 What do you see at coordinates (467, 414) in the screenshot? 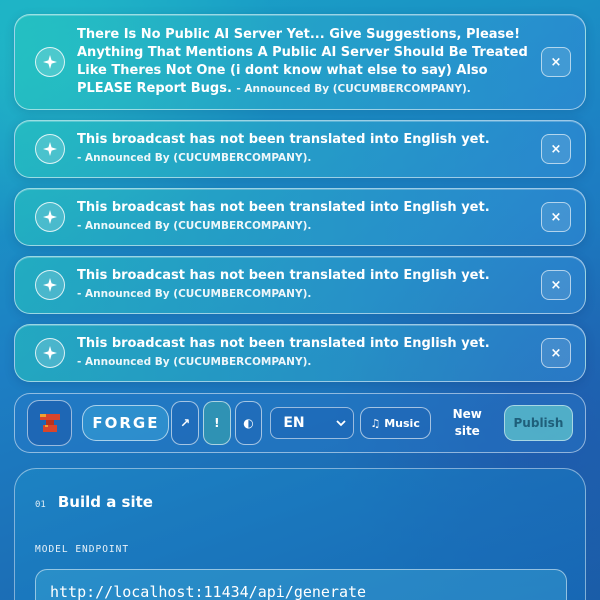
I see `new-site-label-line1: New` at bounding box center [467, 414].